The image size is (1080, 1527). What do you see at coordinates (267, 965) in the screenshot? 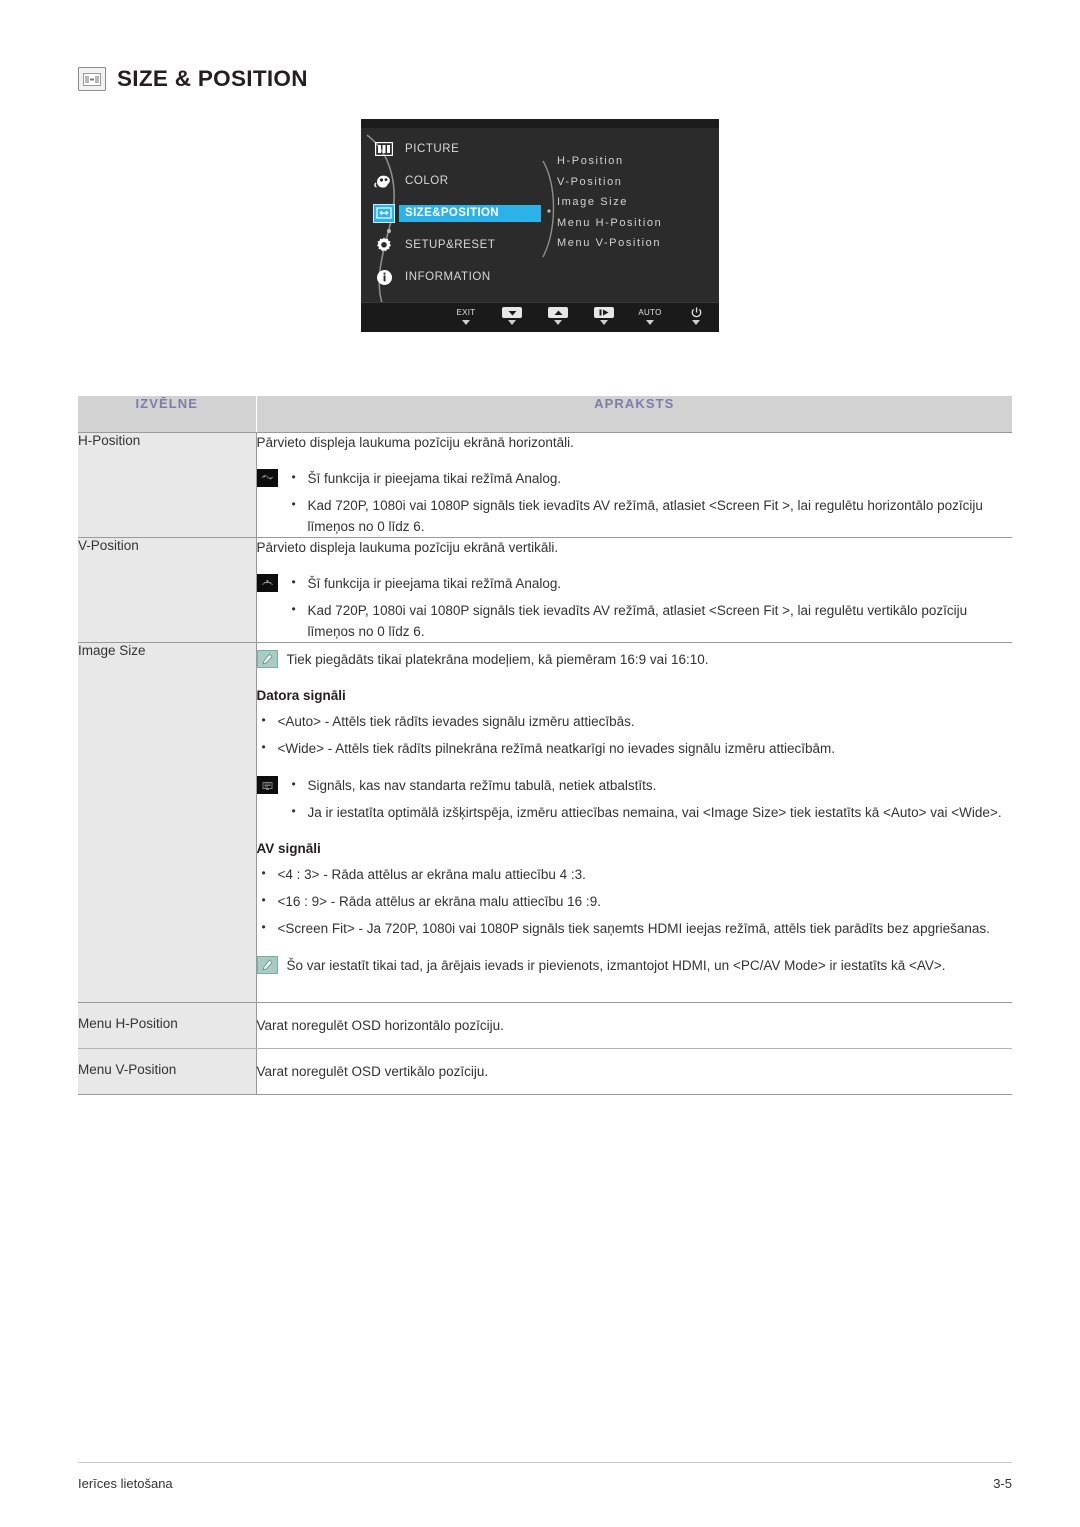
I see `note-icon` at bounding box center [267, 965].